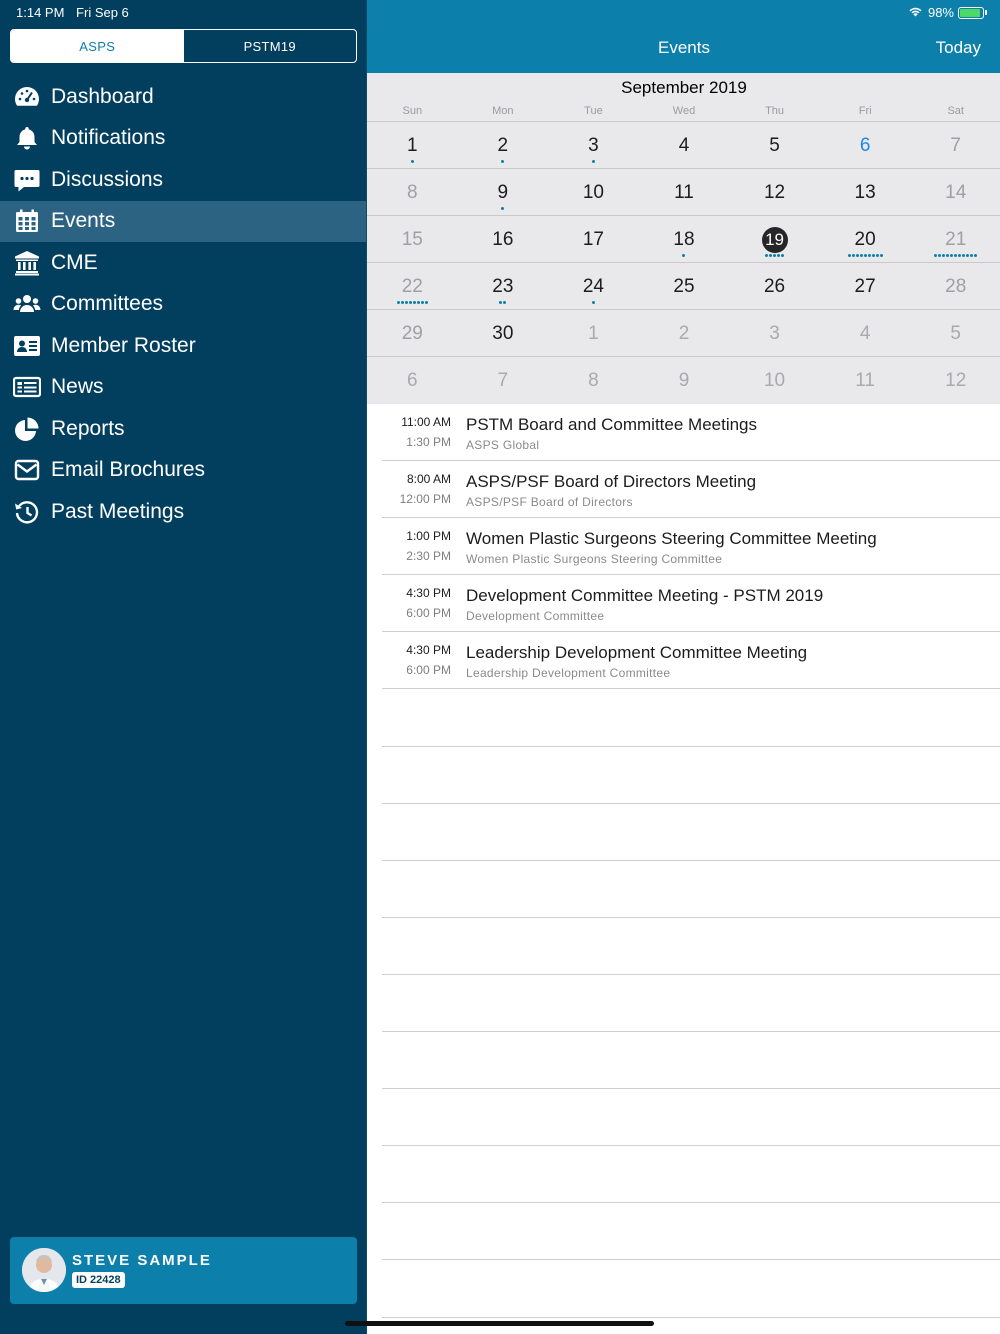 This screenshot has width=1000, height=1334. What do you see at coordinates (865, 285) in the screenshot?
I see `calendar-day: 27` at bounding box center [865, 285].